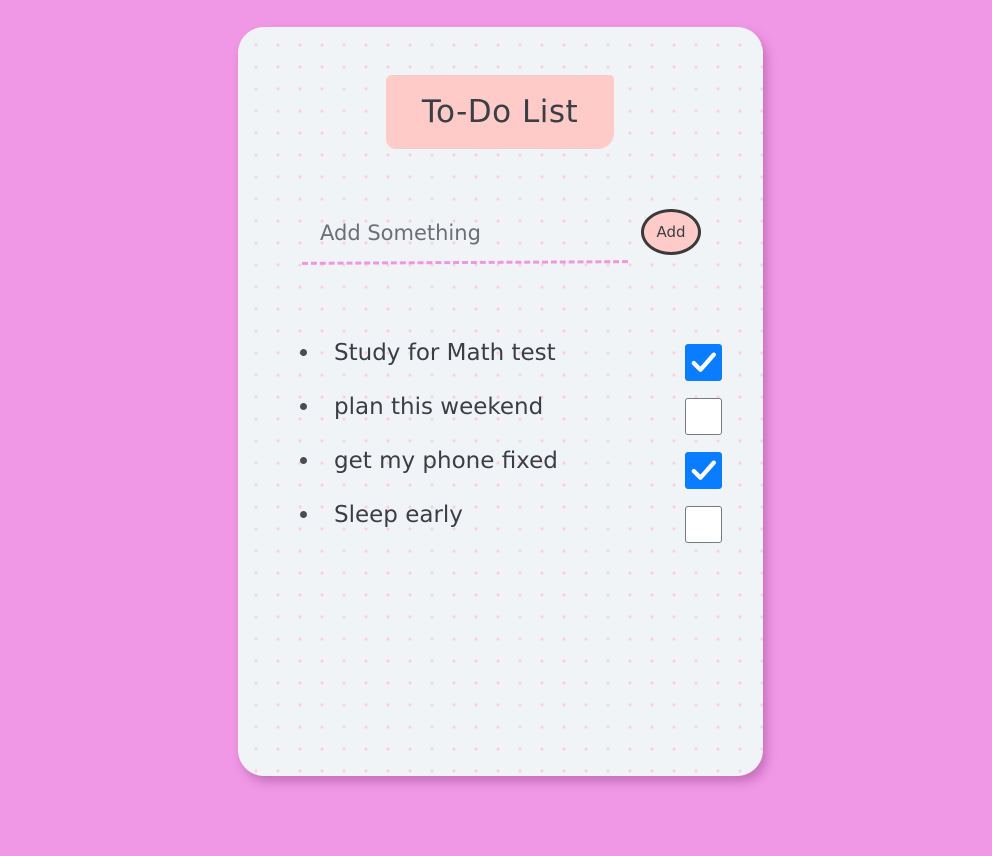 The height and width of the screenshot is (856, 992). I want to click on title-banner: To-Do List, so click(500, 112).